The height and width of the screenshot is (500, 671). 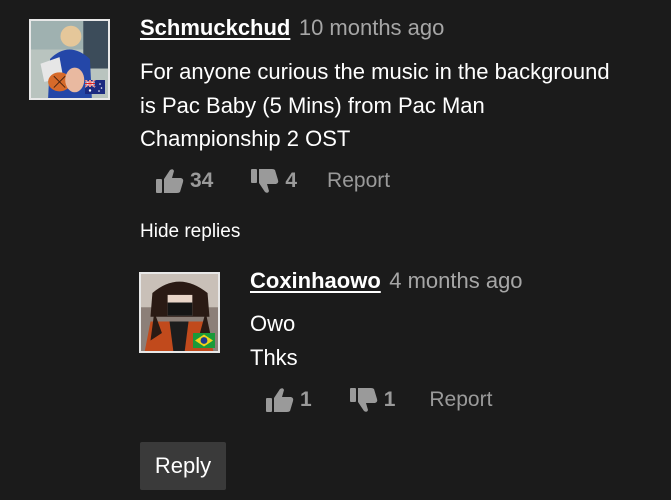 I want to click on comment-timestamp: 10 months ago, so click(x=371, y=27).